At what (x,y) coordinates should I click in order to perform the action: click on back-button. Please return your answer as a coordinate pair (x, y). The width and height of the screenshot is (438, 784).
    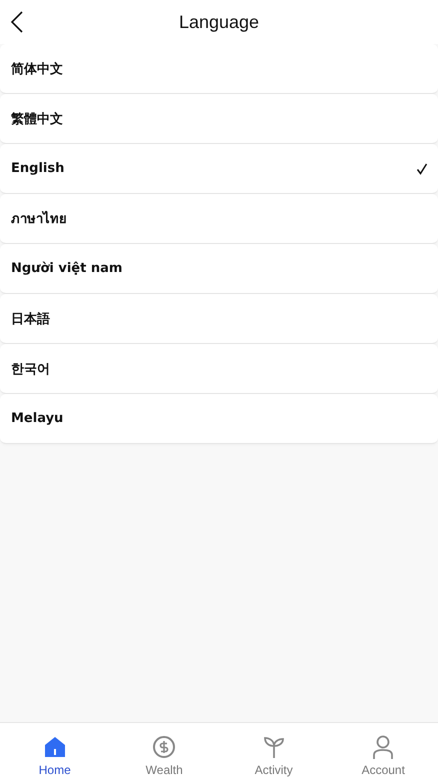
    Looking at the image, I should click on (17, 22).